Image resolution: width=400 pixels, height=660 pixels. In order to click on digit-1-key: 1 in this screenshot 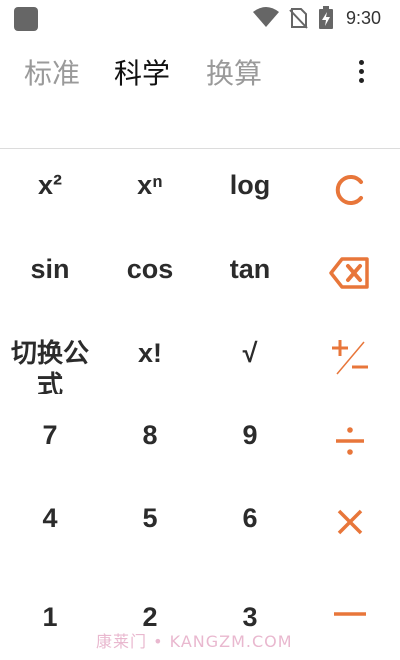, I will do `click(50, 617)`.